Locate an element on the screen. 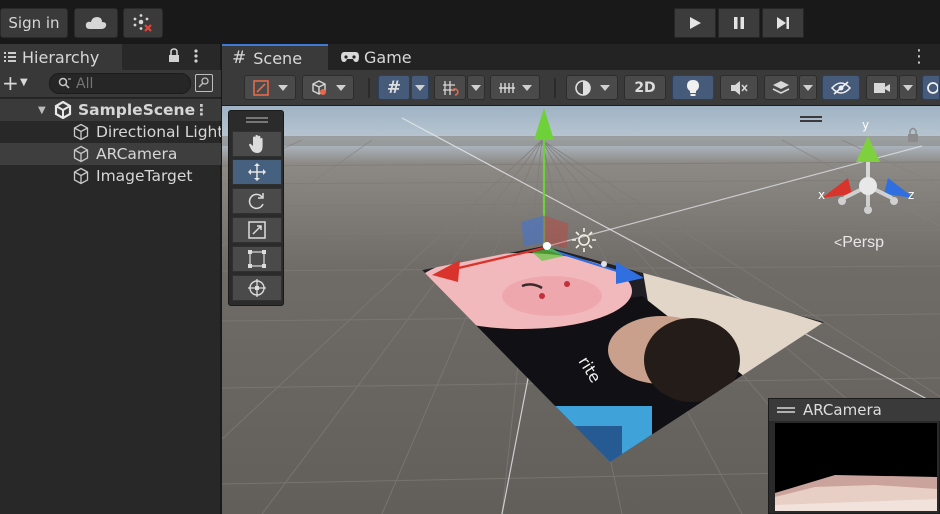 The image size is (940, 514). grid-snap-toggle: # is located at coordinates (394, 87).